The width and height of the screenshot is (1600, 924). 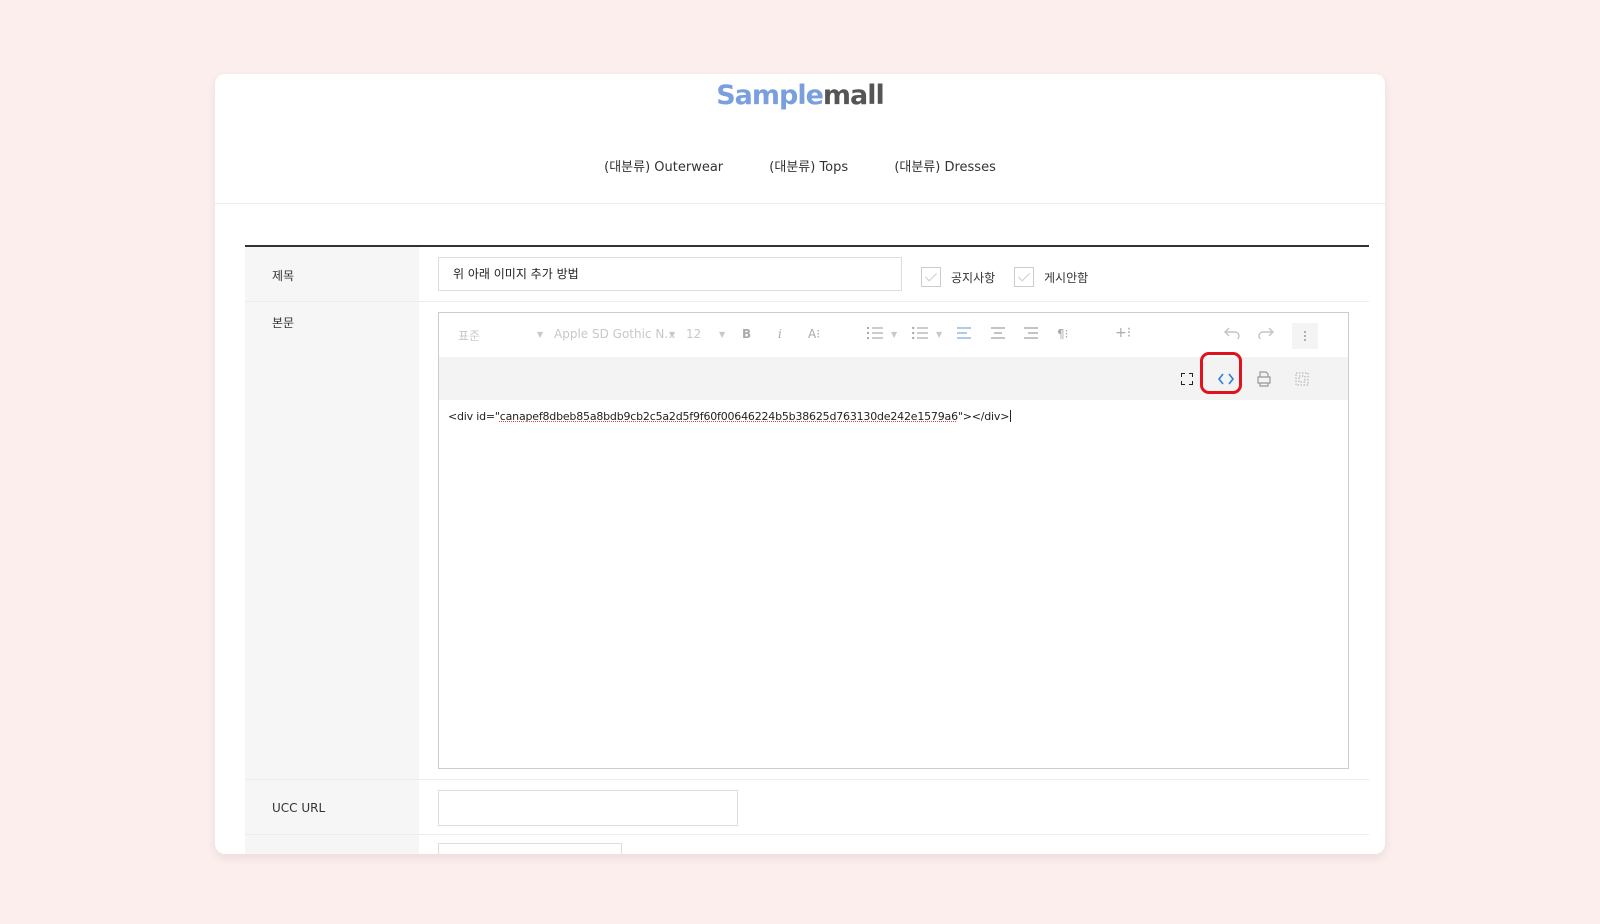 What do you see at coordinates (1031, 334) in the screenshot?
I see `align-right-icon` at bounding box center [1031, 334].